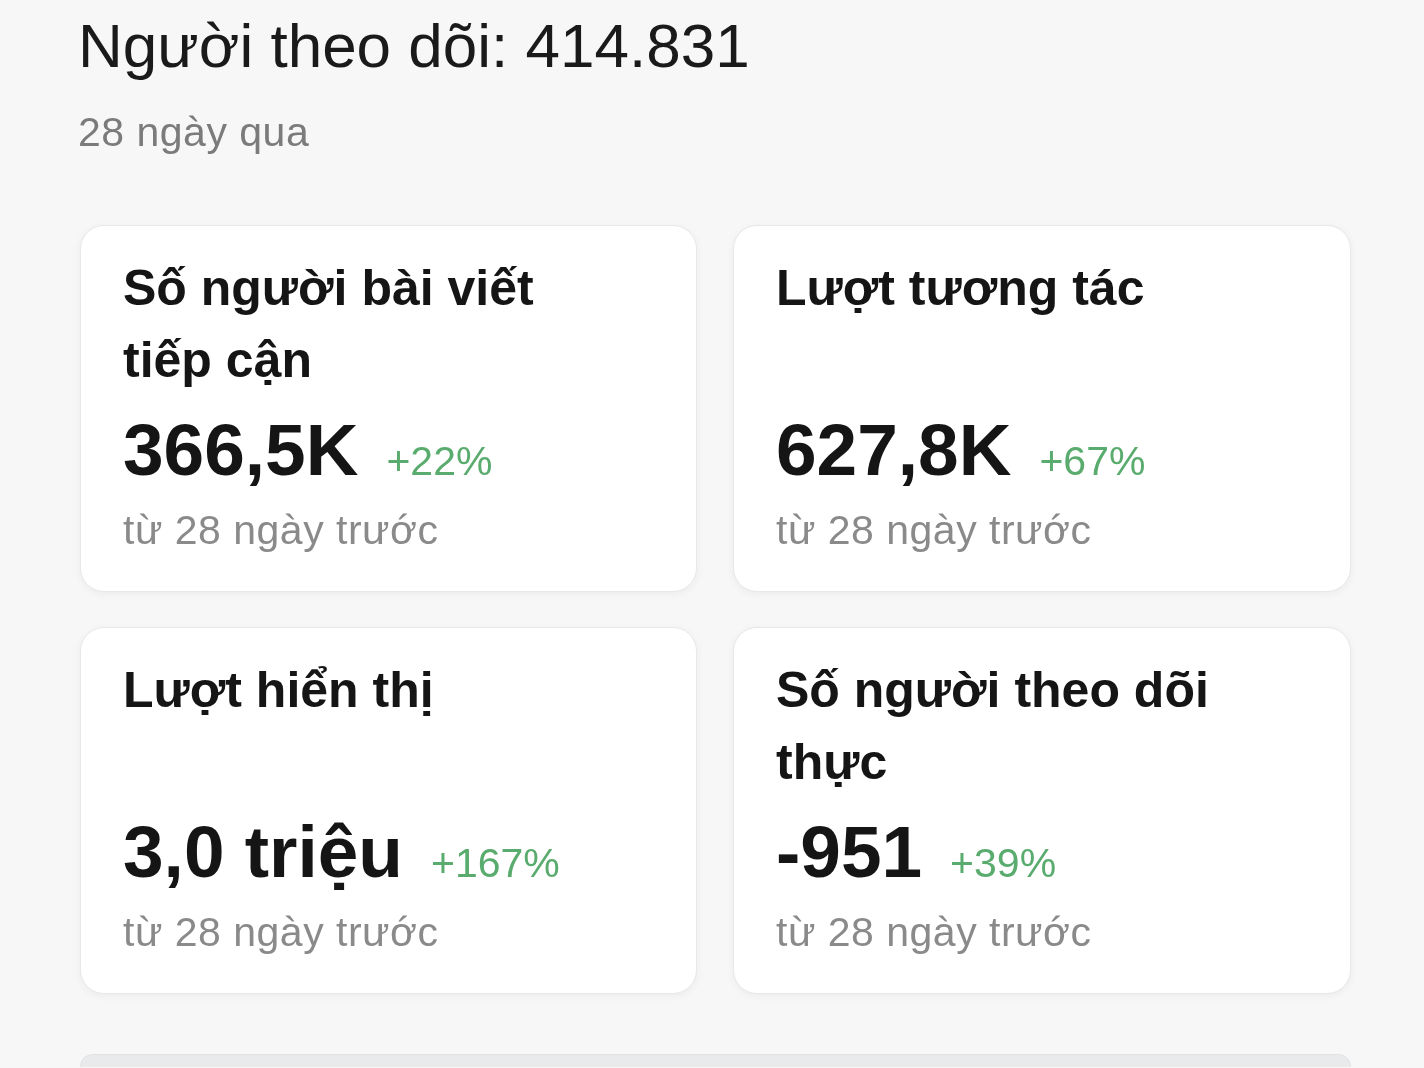 This screenshot has width=1424, height=1068. What do you see at coordinates (263, 852) in the screenshot?
I see `metric-value: 3,0 triệu` at bounding box center [263, 852].